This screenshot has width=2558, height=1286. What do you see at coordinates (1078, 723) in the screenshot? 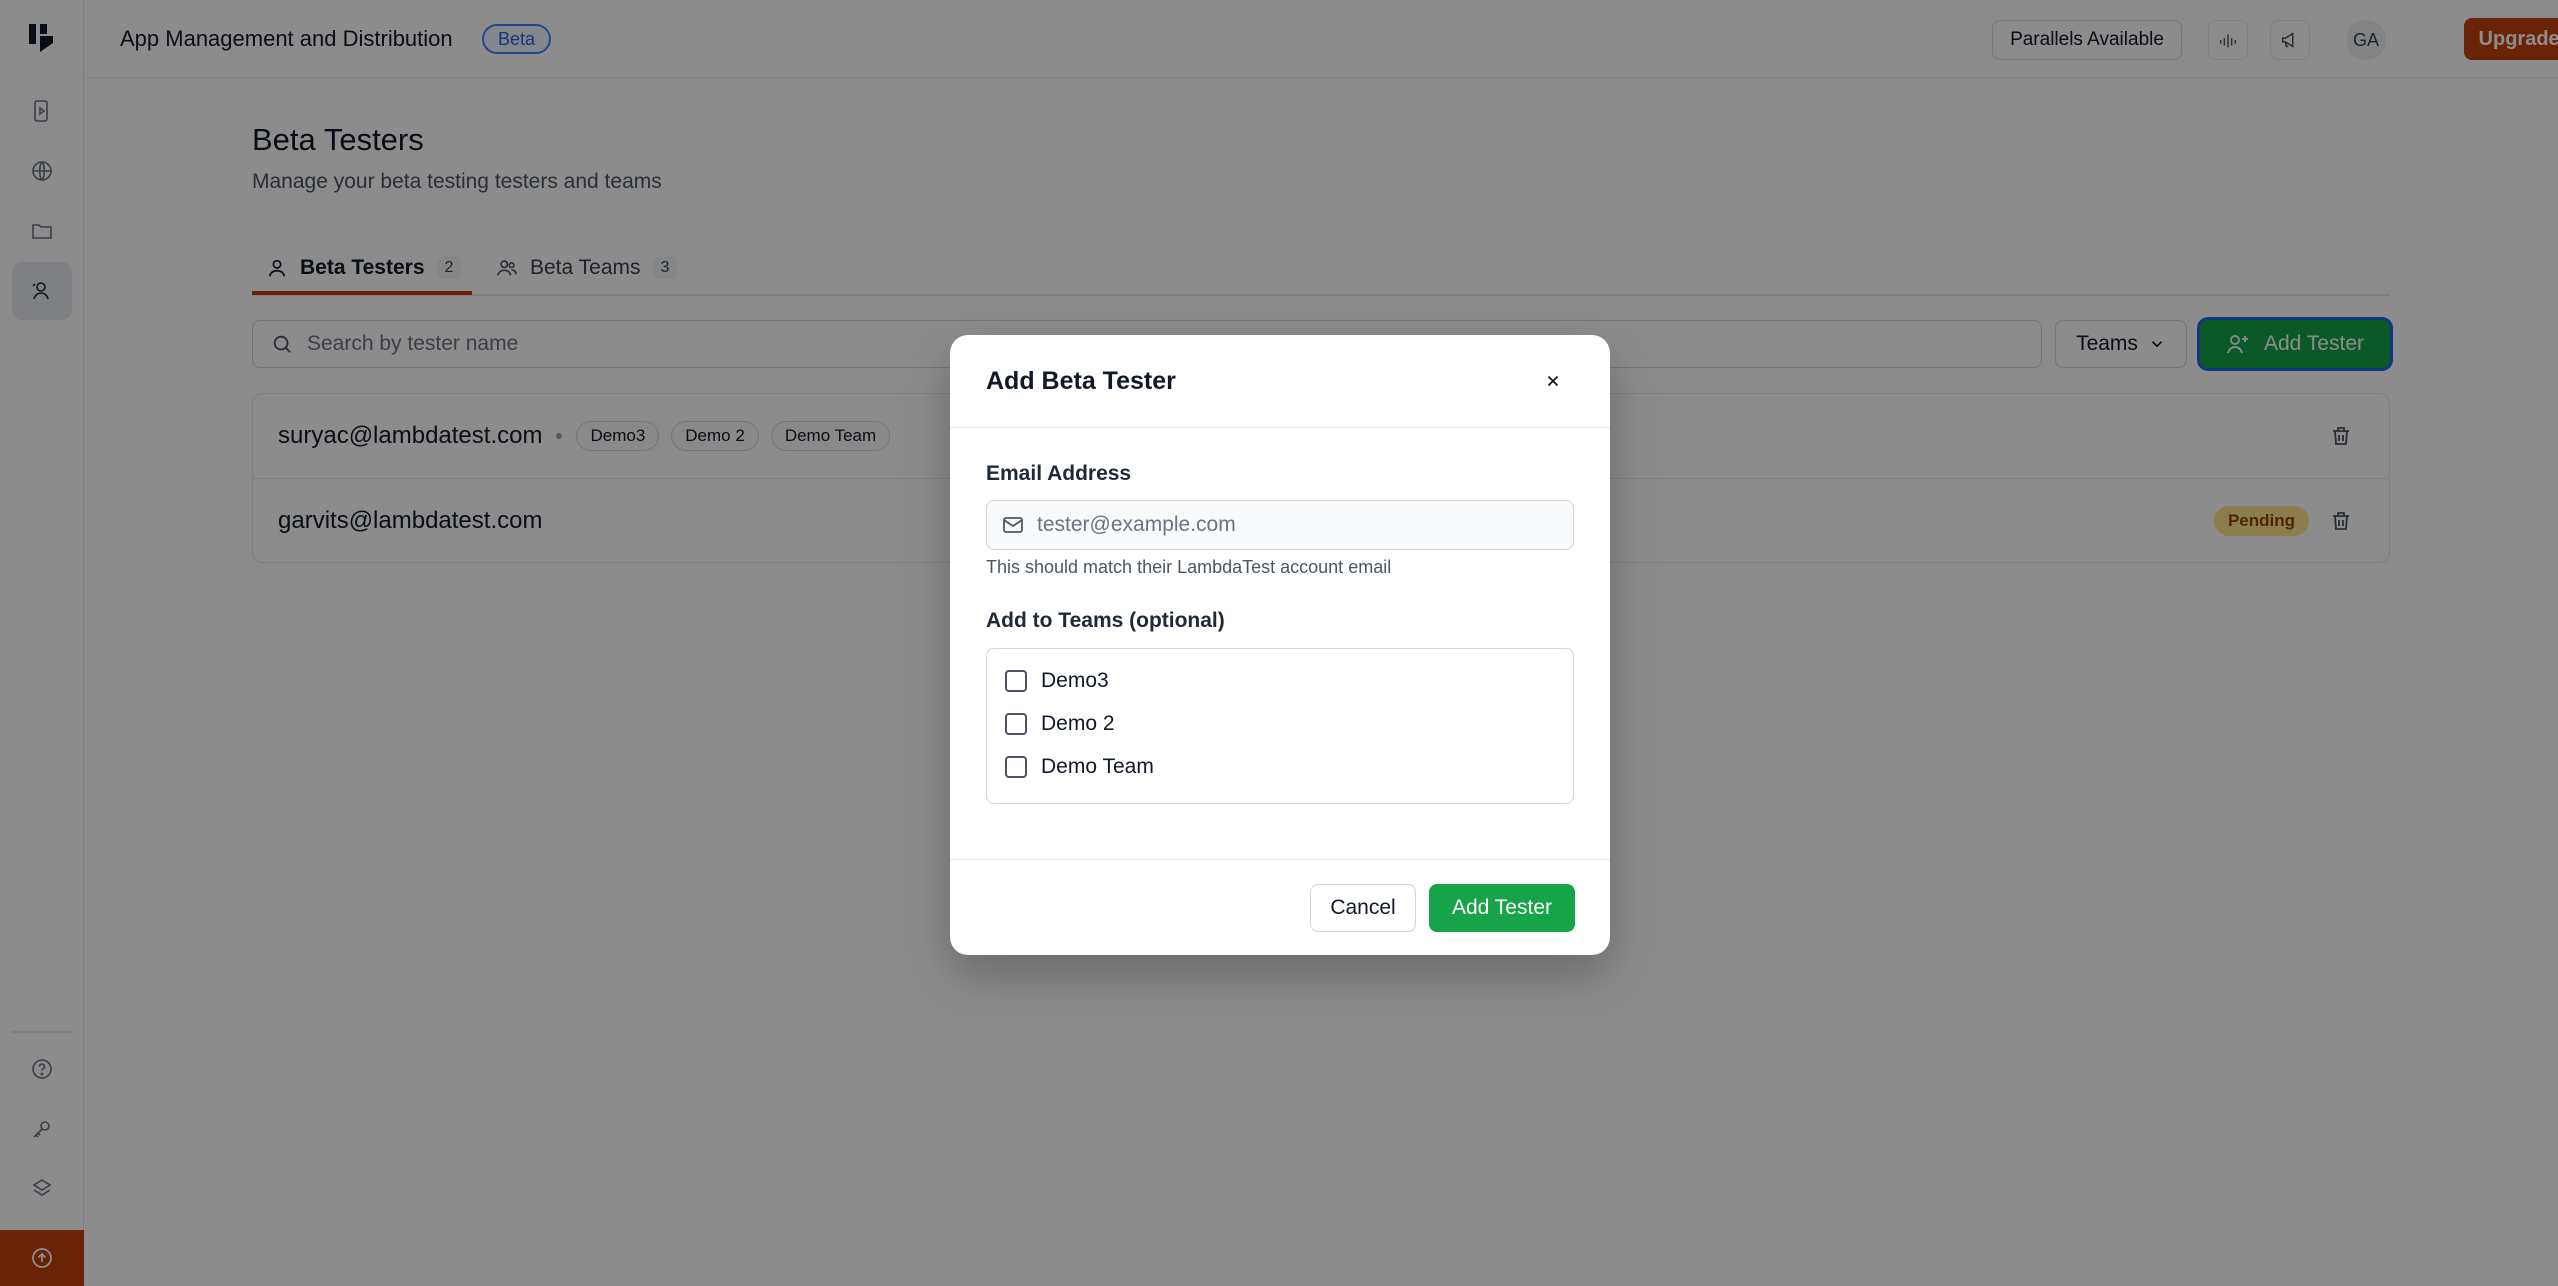
I see `team-option-label: Demo 2` at bounding box center [1078, 723].